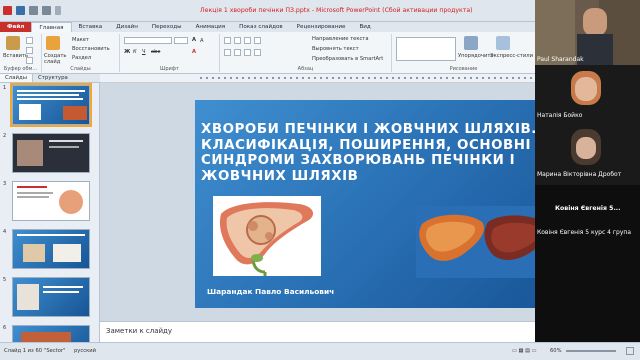  Describe the element at coordinates (524, 351) in the screenshot. I see `view-buttons: ▭ ▦ ▤ ▭` at that location.